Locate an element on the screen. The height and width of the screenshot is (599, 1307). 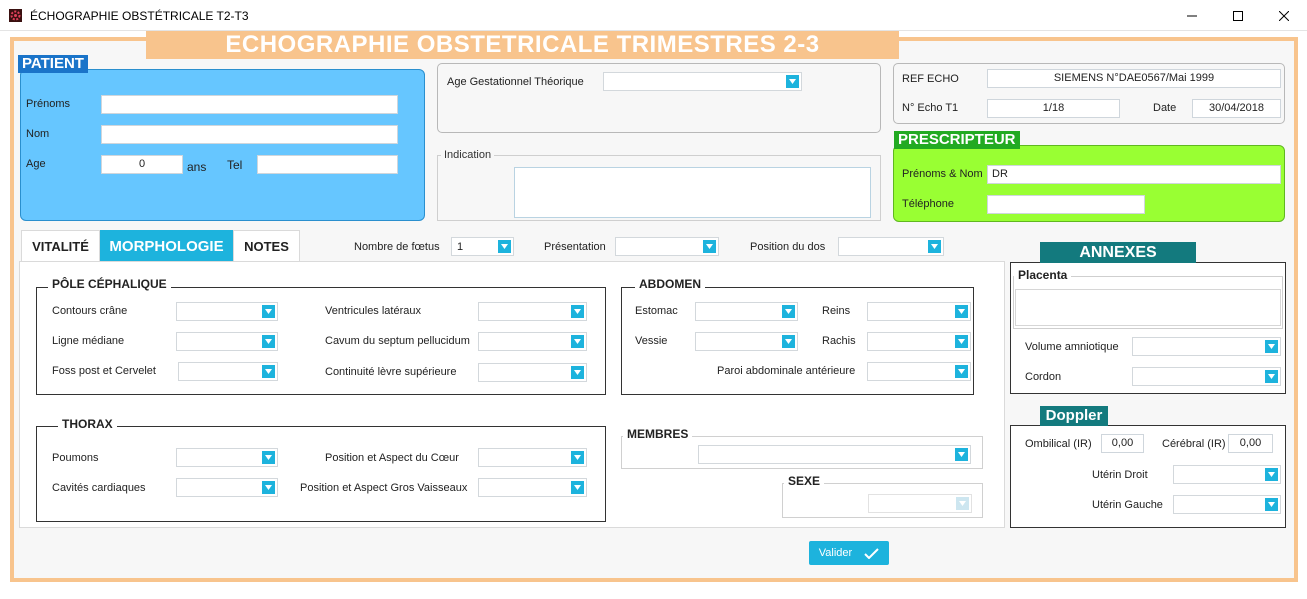
estomac-label: Estomac is located at coordinates (656, 311).